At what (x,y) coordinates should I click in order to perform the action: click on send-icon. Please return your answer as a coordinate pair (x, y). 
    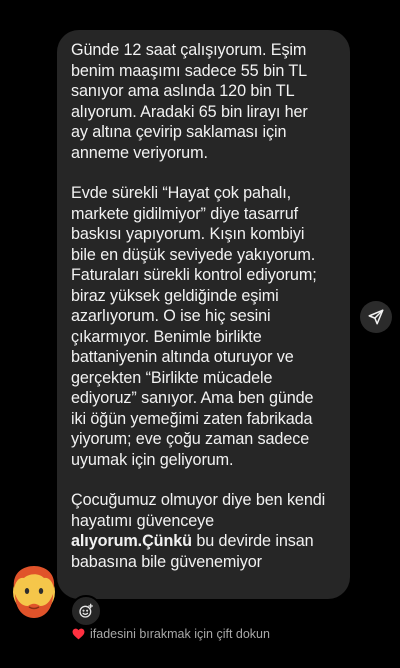
    Looking at the image, I should click on (376, 317).